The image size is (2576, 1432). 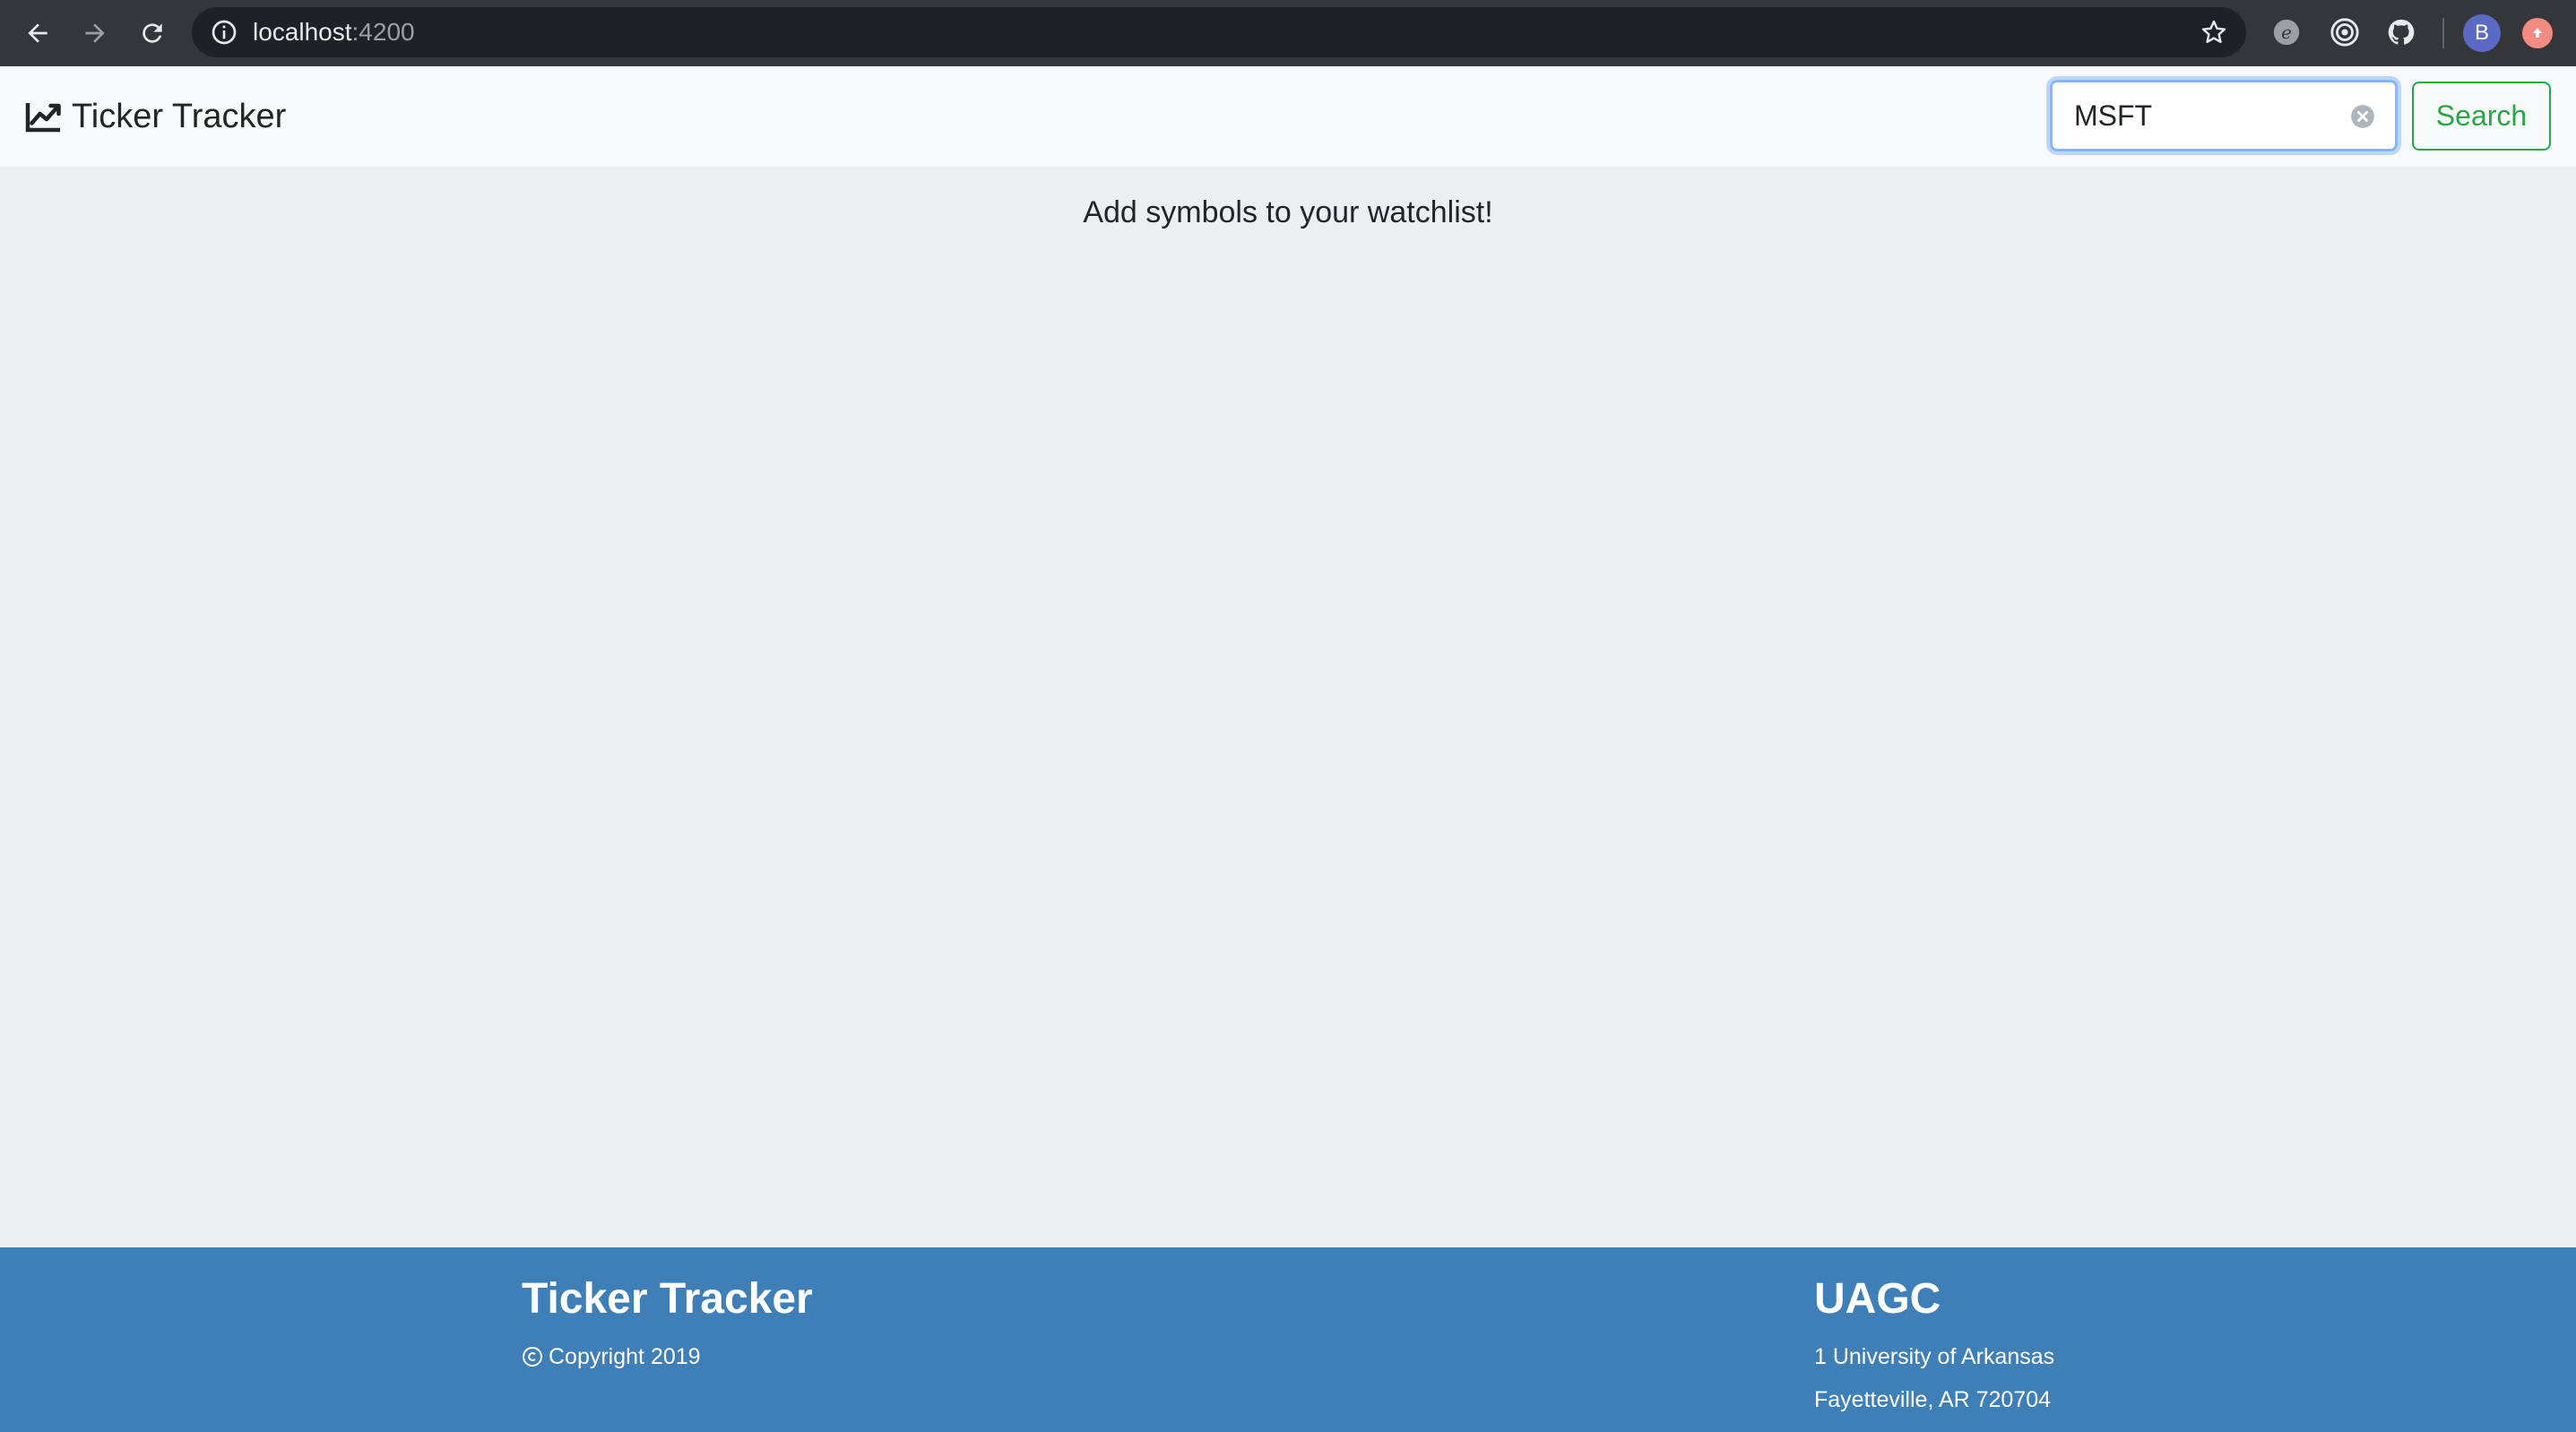 I want to click on url-text: localhost:4200, so click(x=334, y=32).